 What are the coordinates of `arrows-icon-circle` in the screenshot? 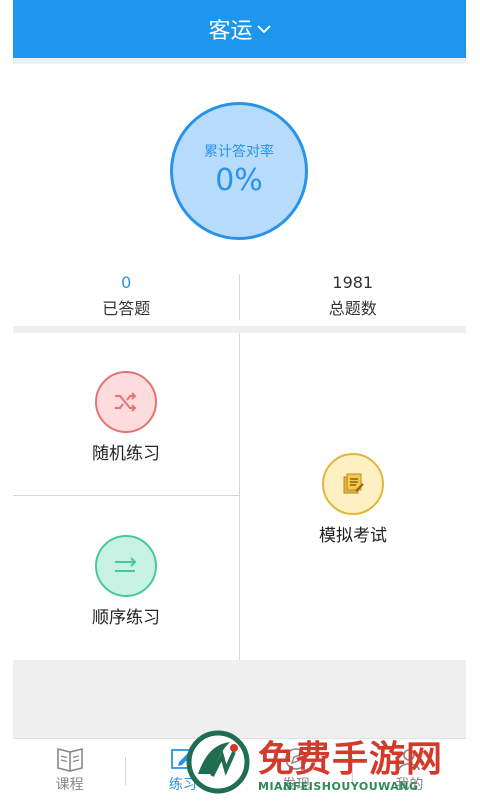 It's located at (126, 566).